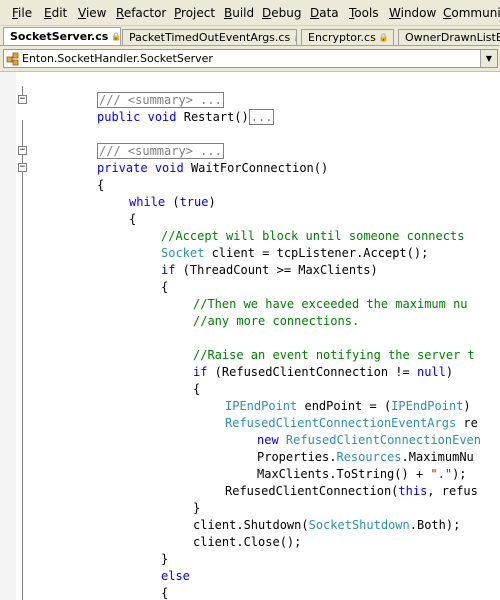 The width and height of the screenshot is (500, 600). I want to click on code-token: //Raise an event notifying the server t, so click(334, 355).